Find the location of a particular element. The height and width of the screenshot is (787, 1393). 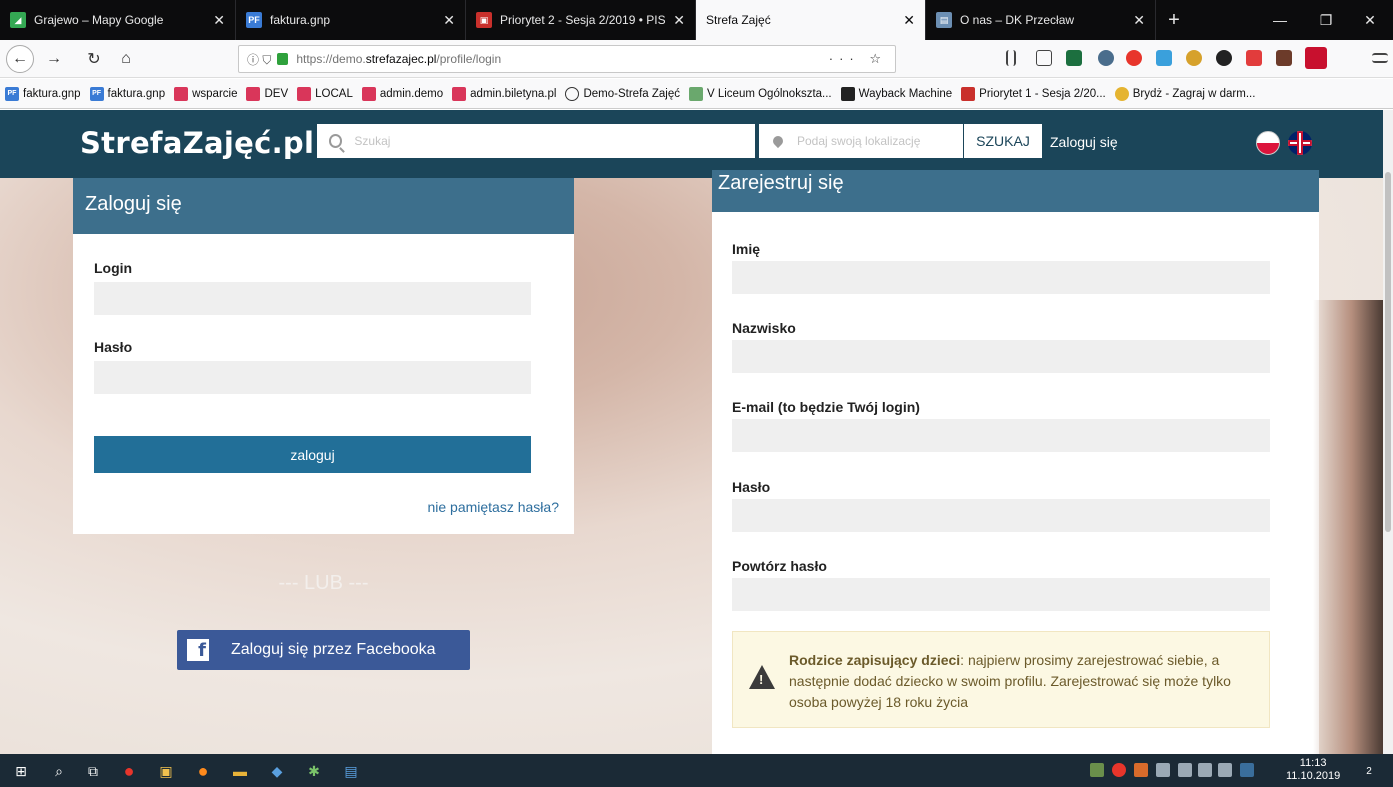

tab-dk-przeclaw: ▤ O nas – DK Przecław ✕ is located at coordinates (1041, 20).